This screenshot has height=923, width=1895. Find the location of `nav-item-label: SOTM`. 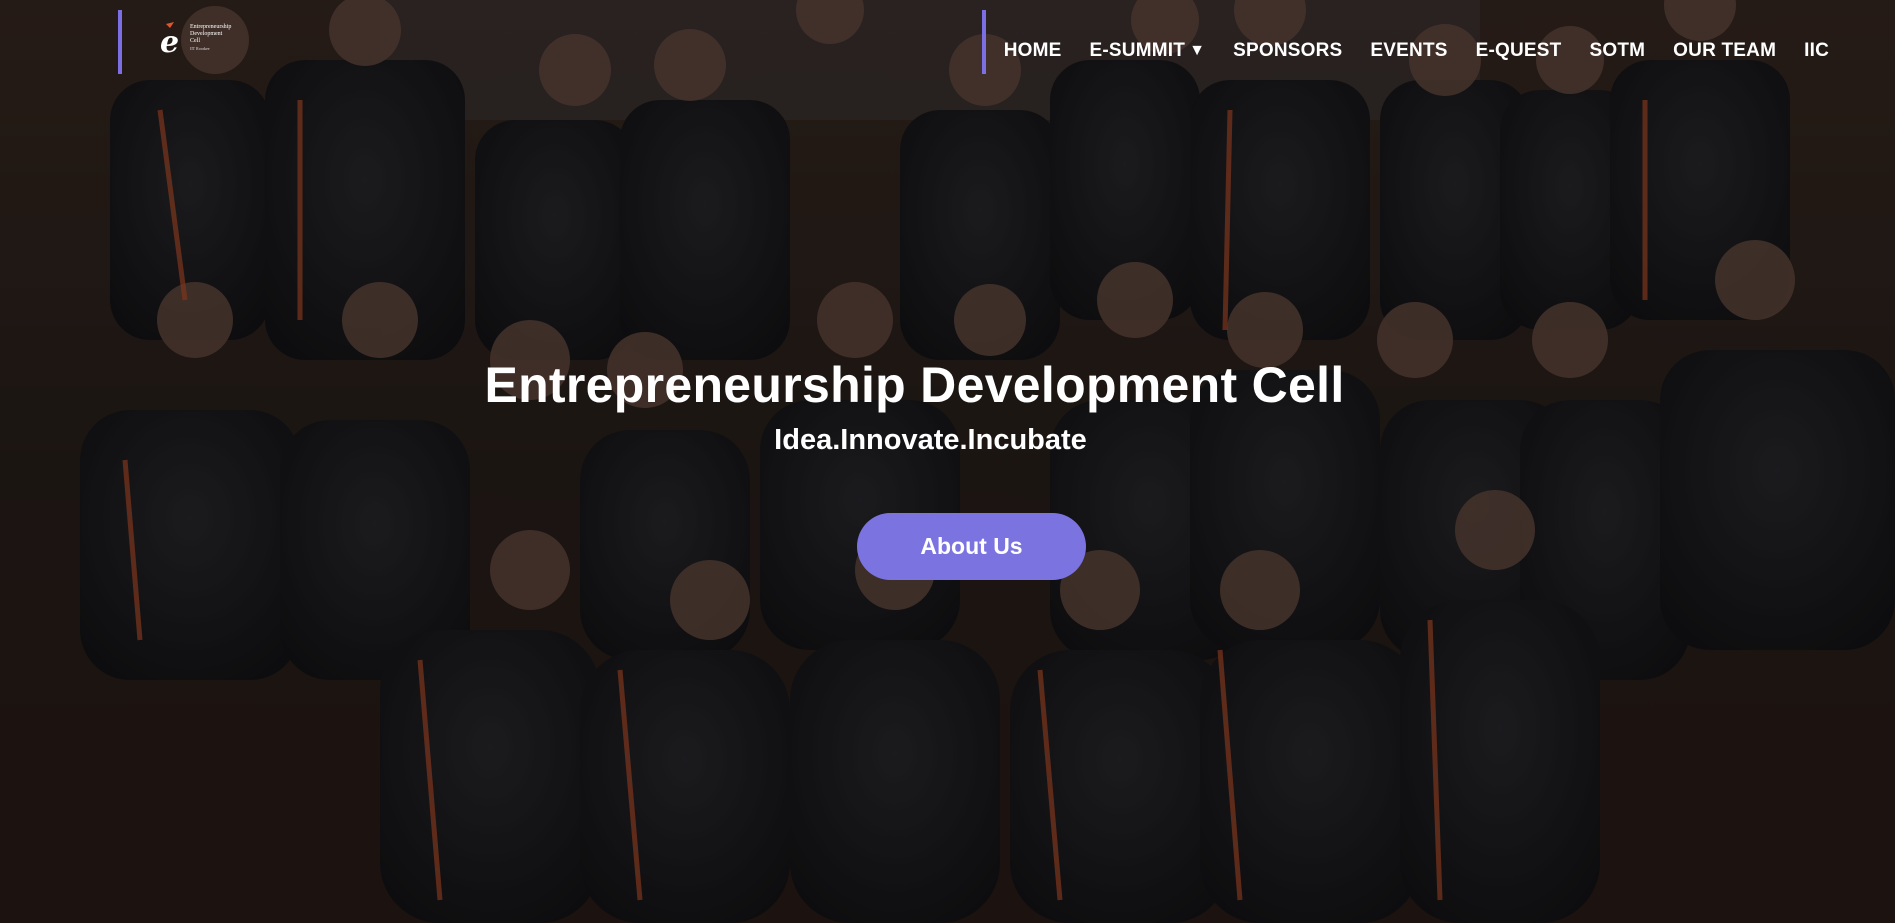

nav-item-label: SOTM is located at coordinates (1617, 50).